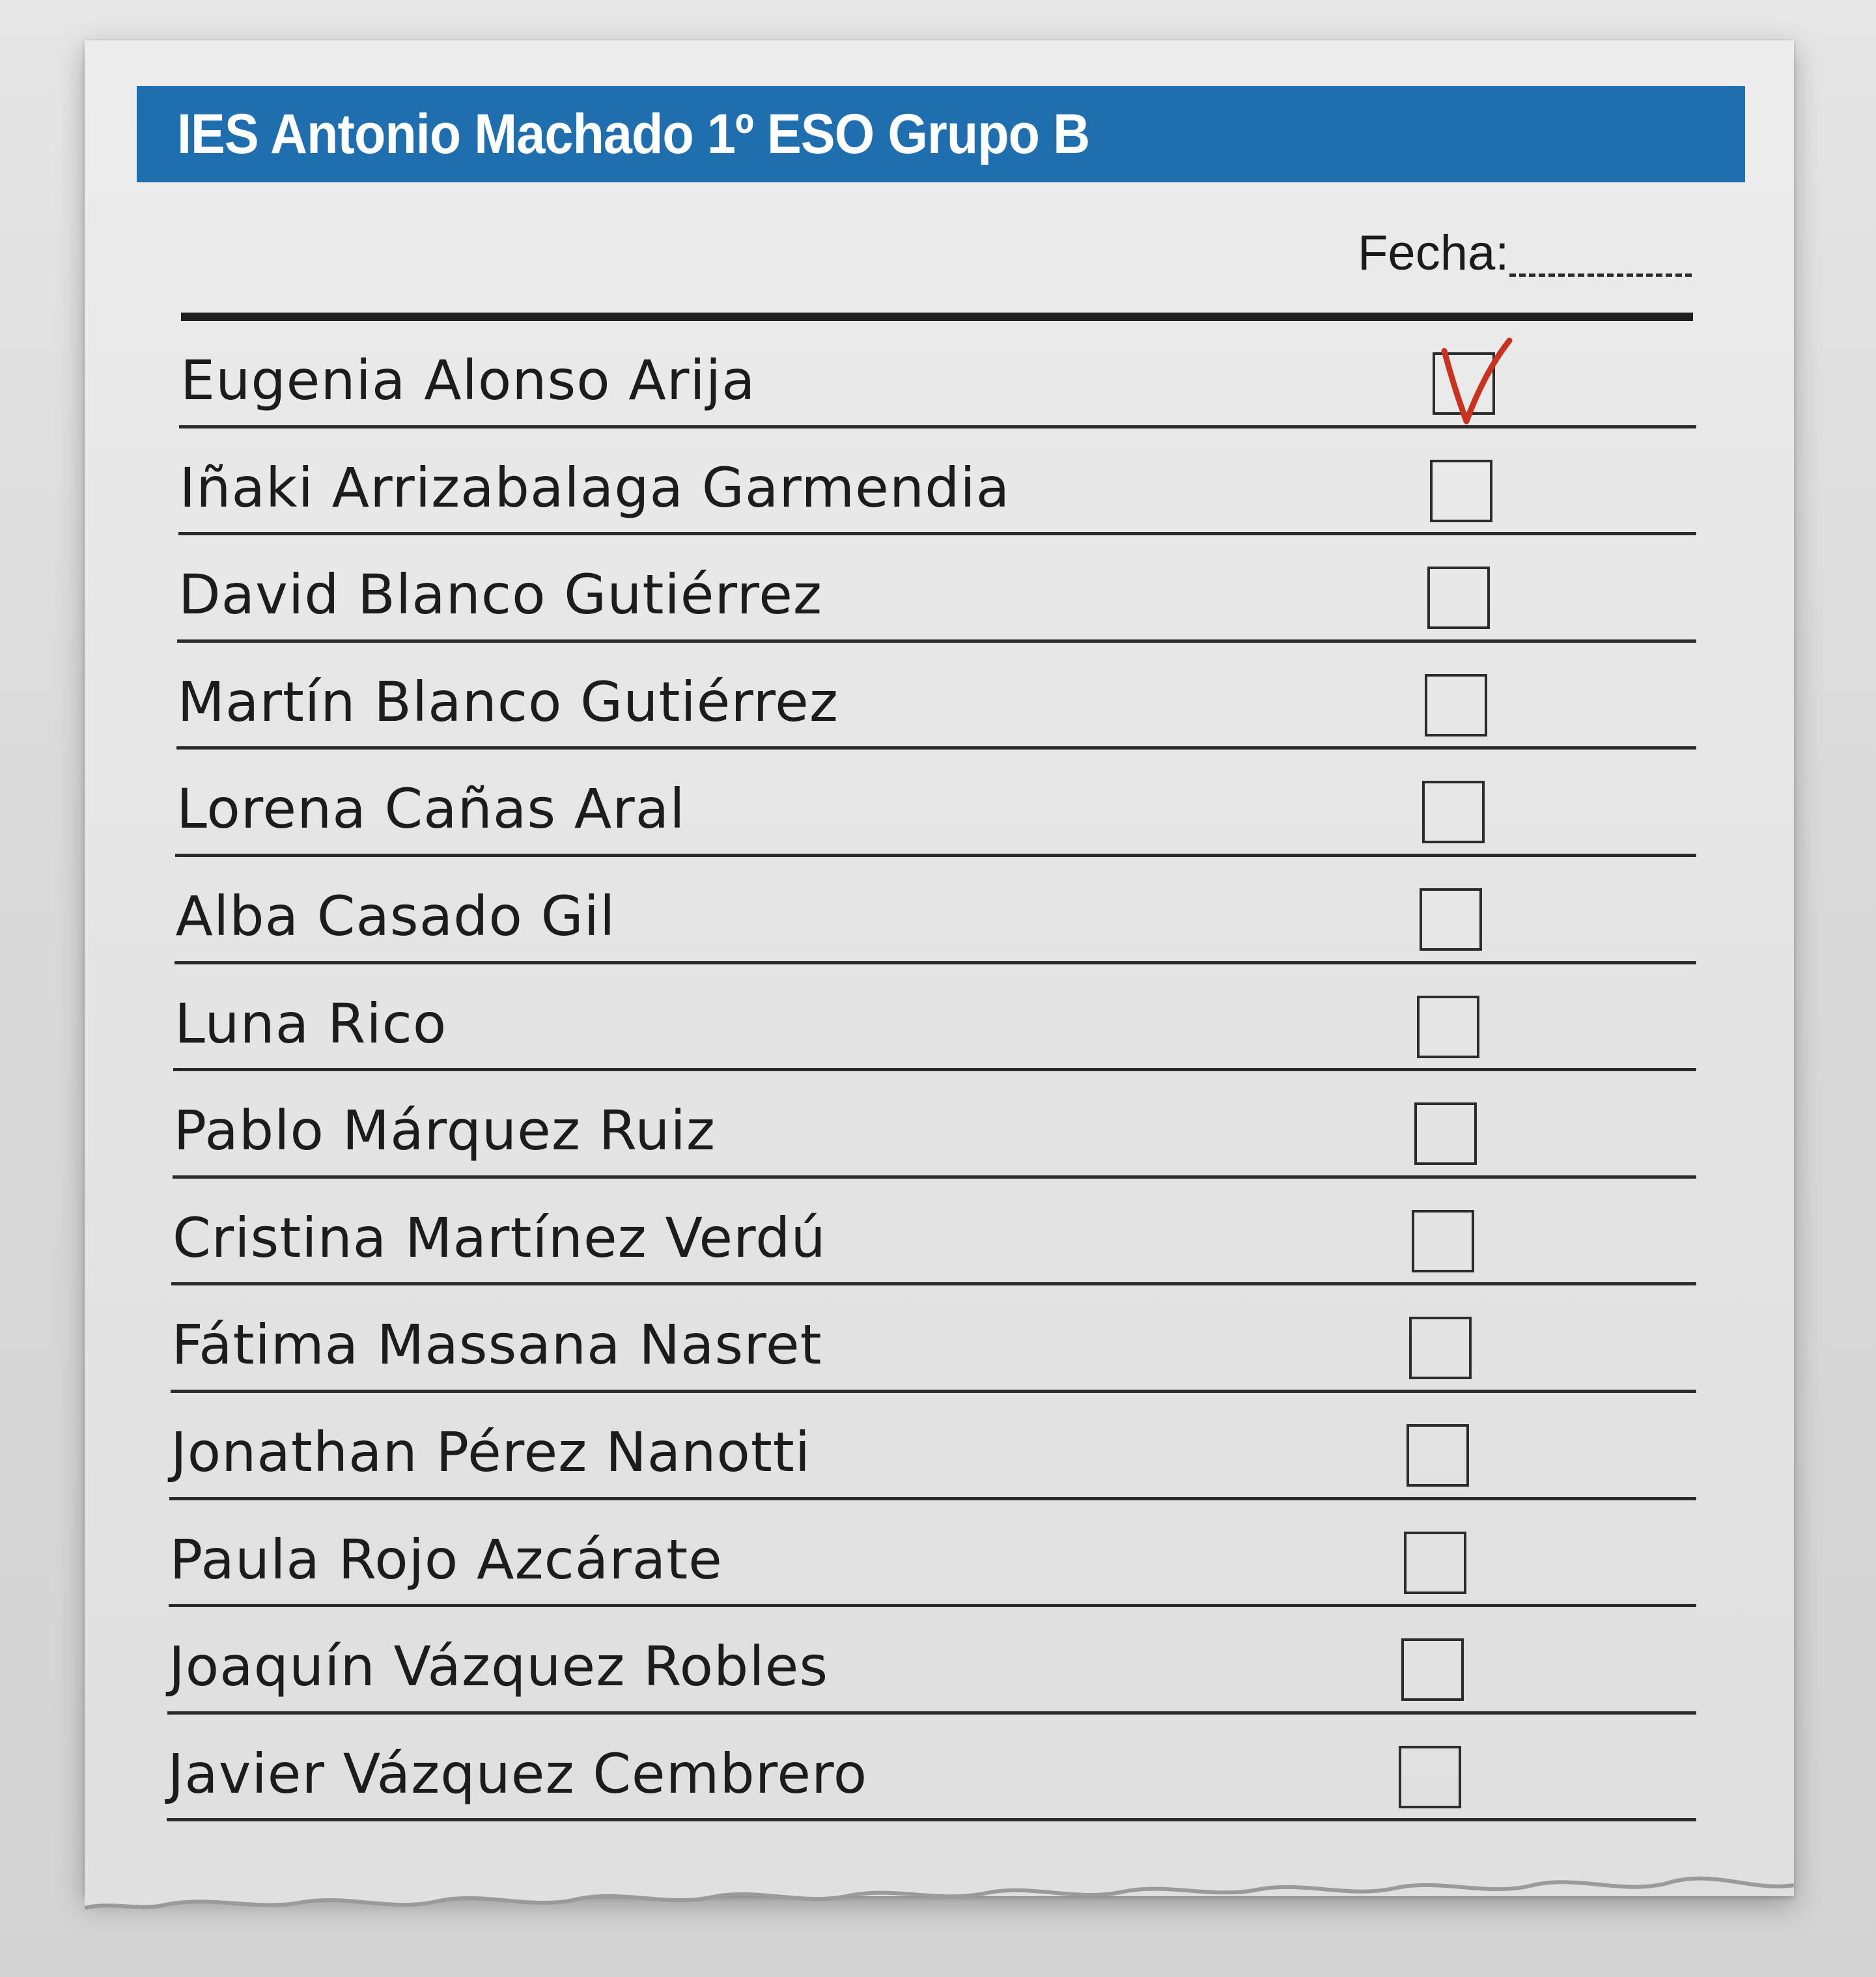 The image size is (1876, 1977). What do you see at coordinates (933, 1339) in the screenshot?
I see `list-item: Fátima Massana Nasret` at bounding box center [933, 1339].